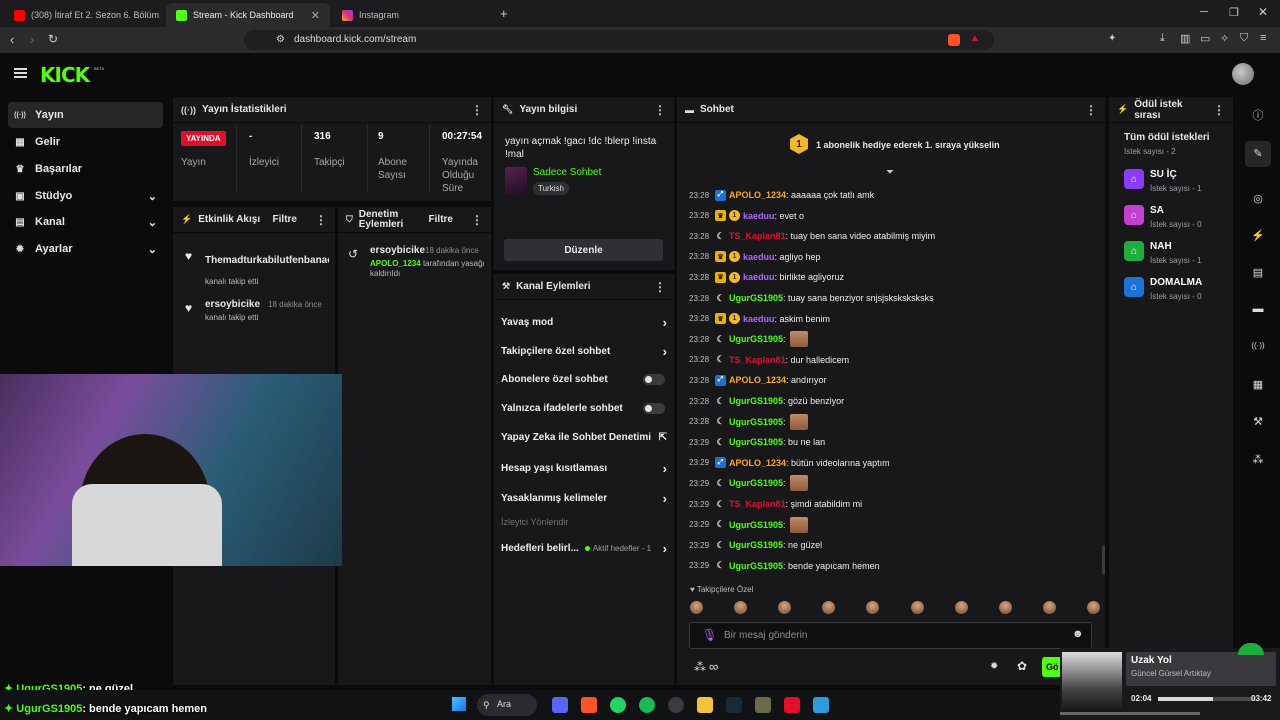  I want to click on reward-item: ⌂ SA İstek sayısı - 0, so click(1163, 217).